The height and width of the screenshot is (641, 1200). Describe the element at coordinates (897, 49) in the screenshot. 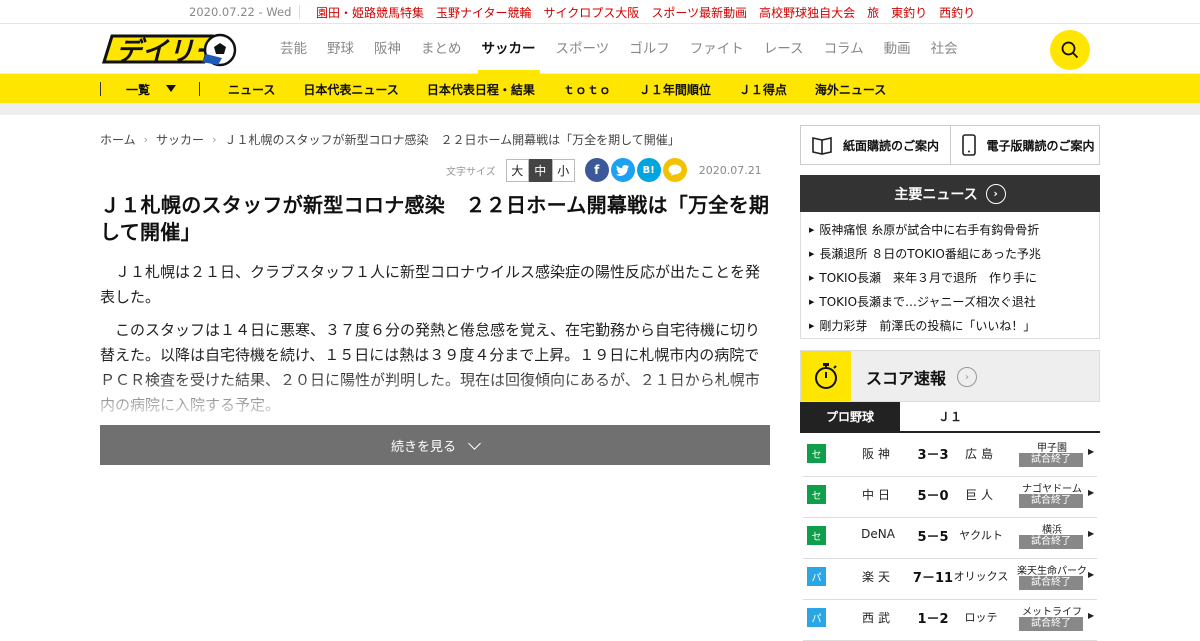

I see `nav-item-video: 動画` at that location.